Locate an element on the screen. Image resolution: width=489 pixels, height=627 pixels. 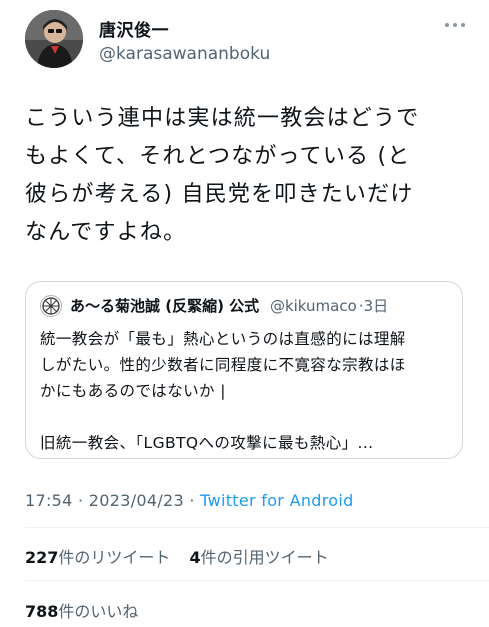
quoted-time: 3日 is located at coordinates (376, 306).